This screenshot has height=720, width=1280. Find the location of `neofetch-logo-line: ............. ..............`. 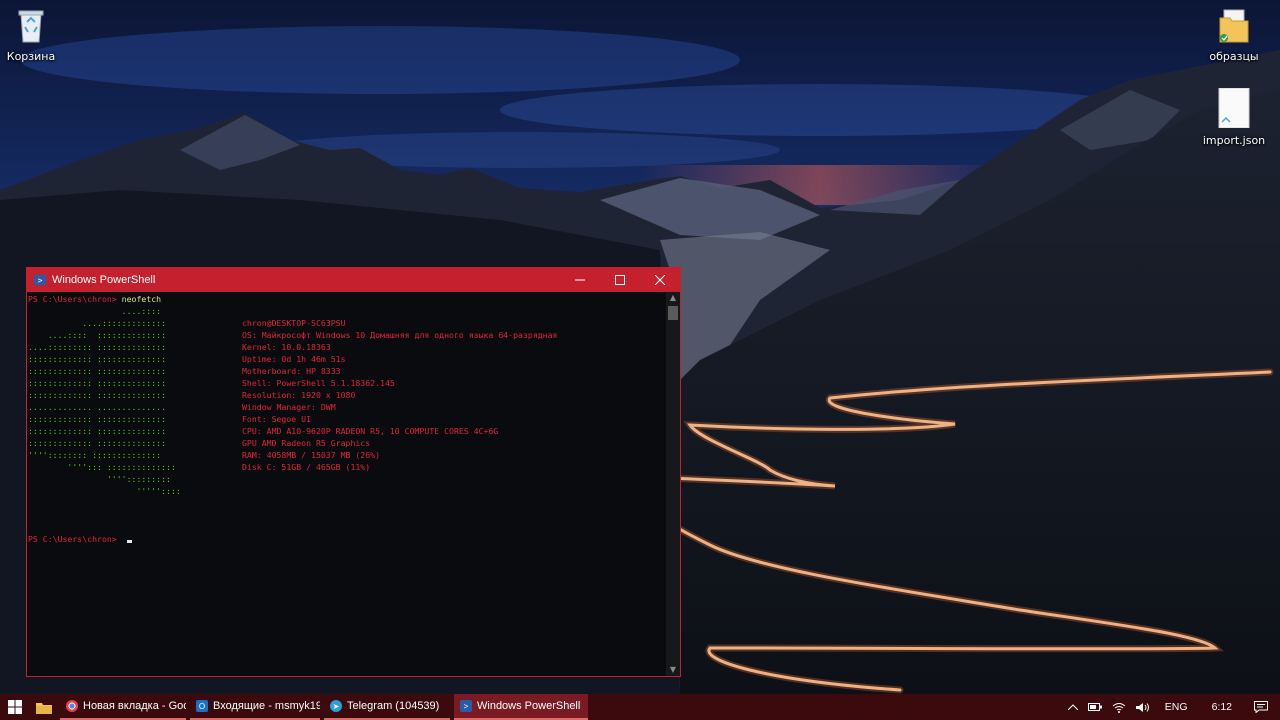

neofetch-logo-line: ............. .............. is located at coordinates (97, 407).